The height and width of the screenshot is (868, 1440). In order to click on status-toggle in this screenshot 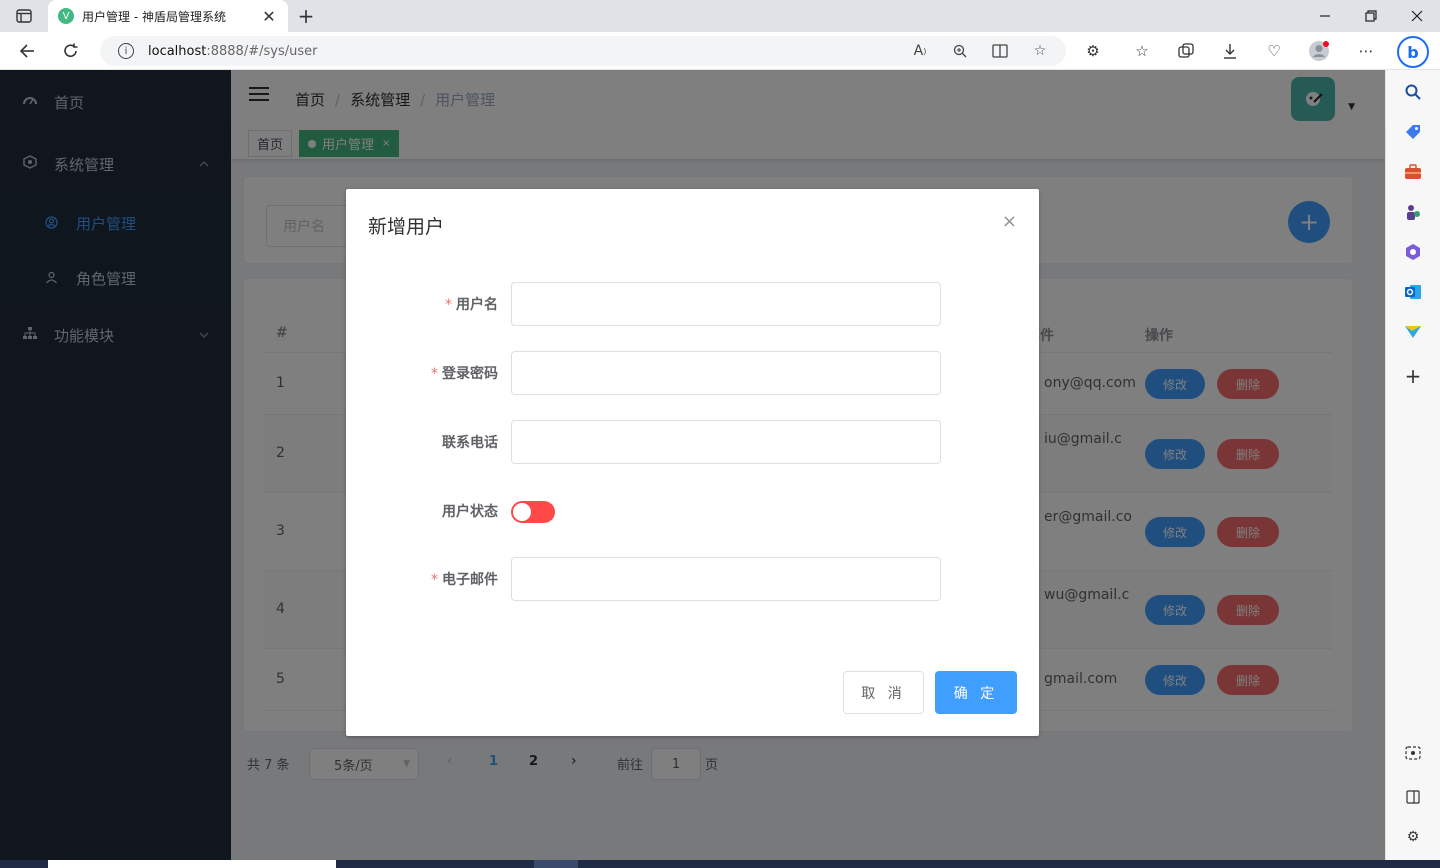, I will do `click(533, 512)`.